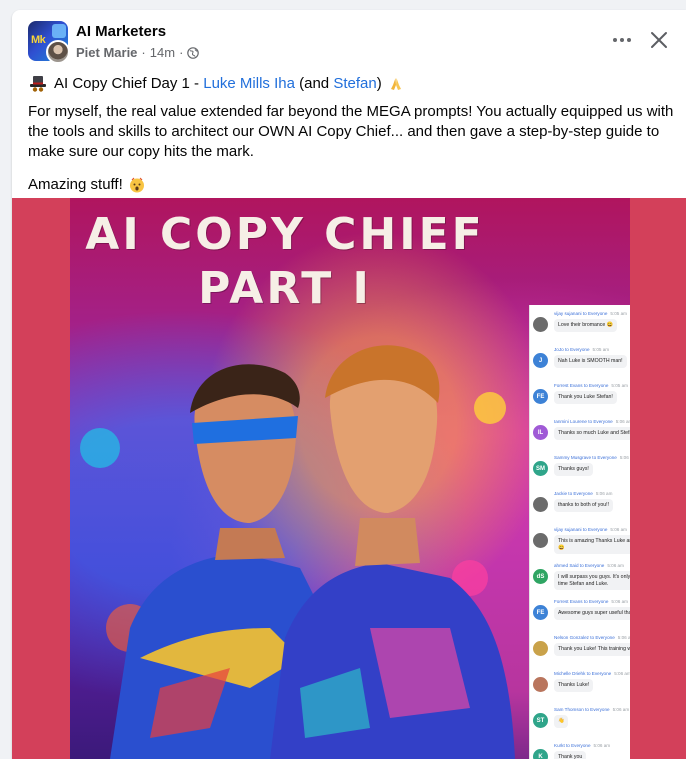 This screenshot has width=686, height=759. I want to click on chat-message-text: Thanks Luke!, so click(574, 685).